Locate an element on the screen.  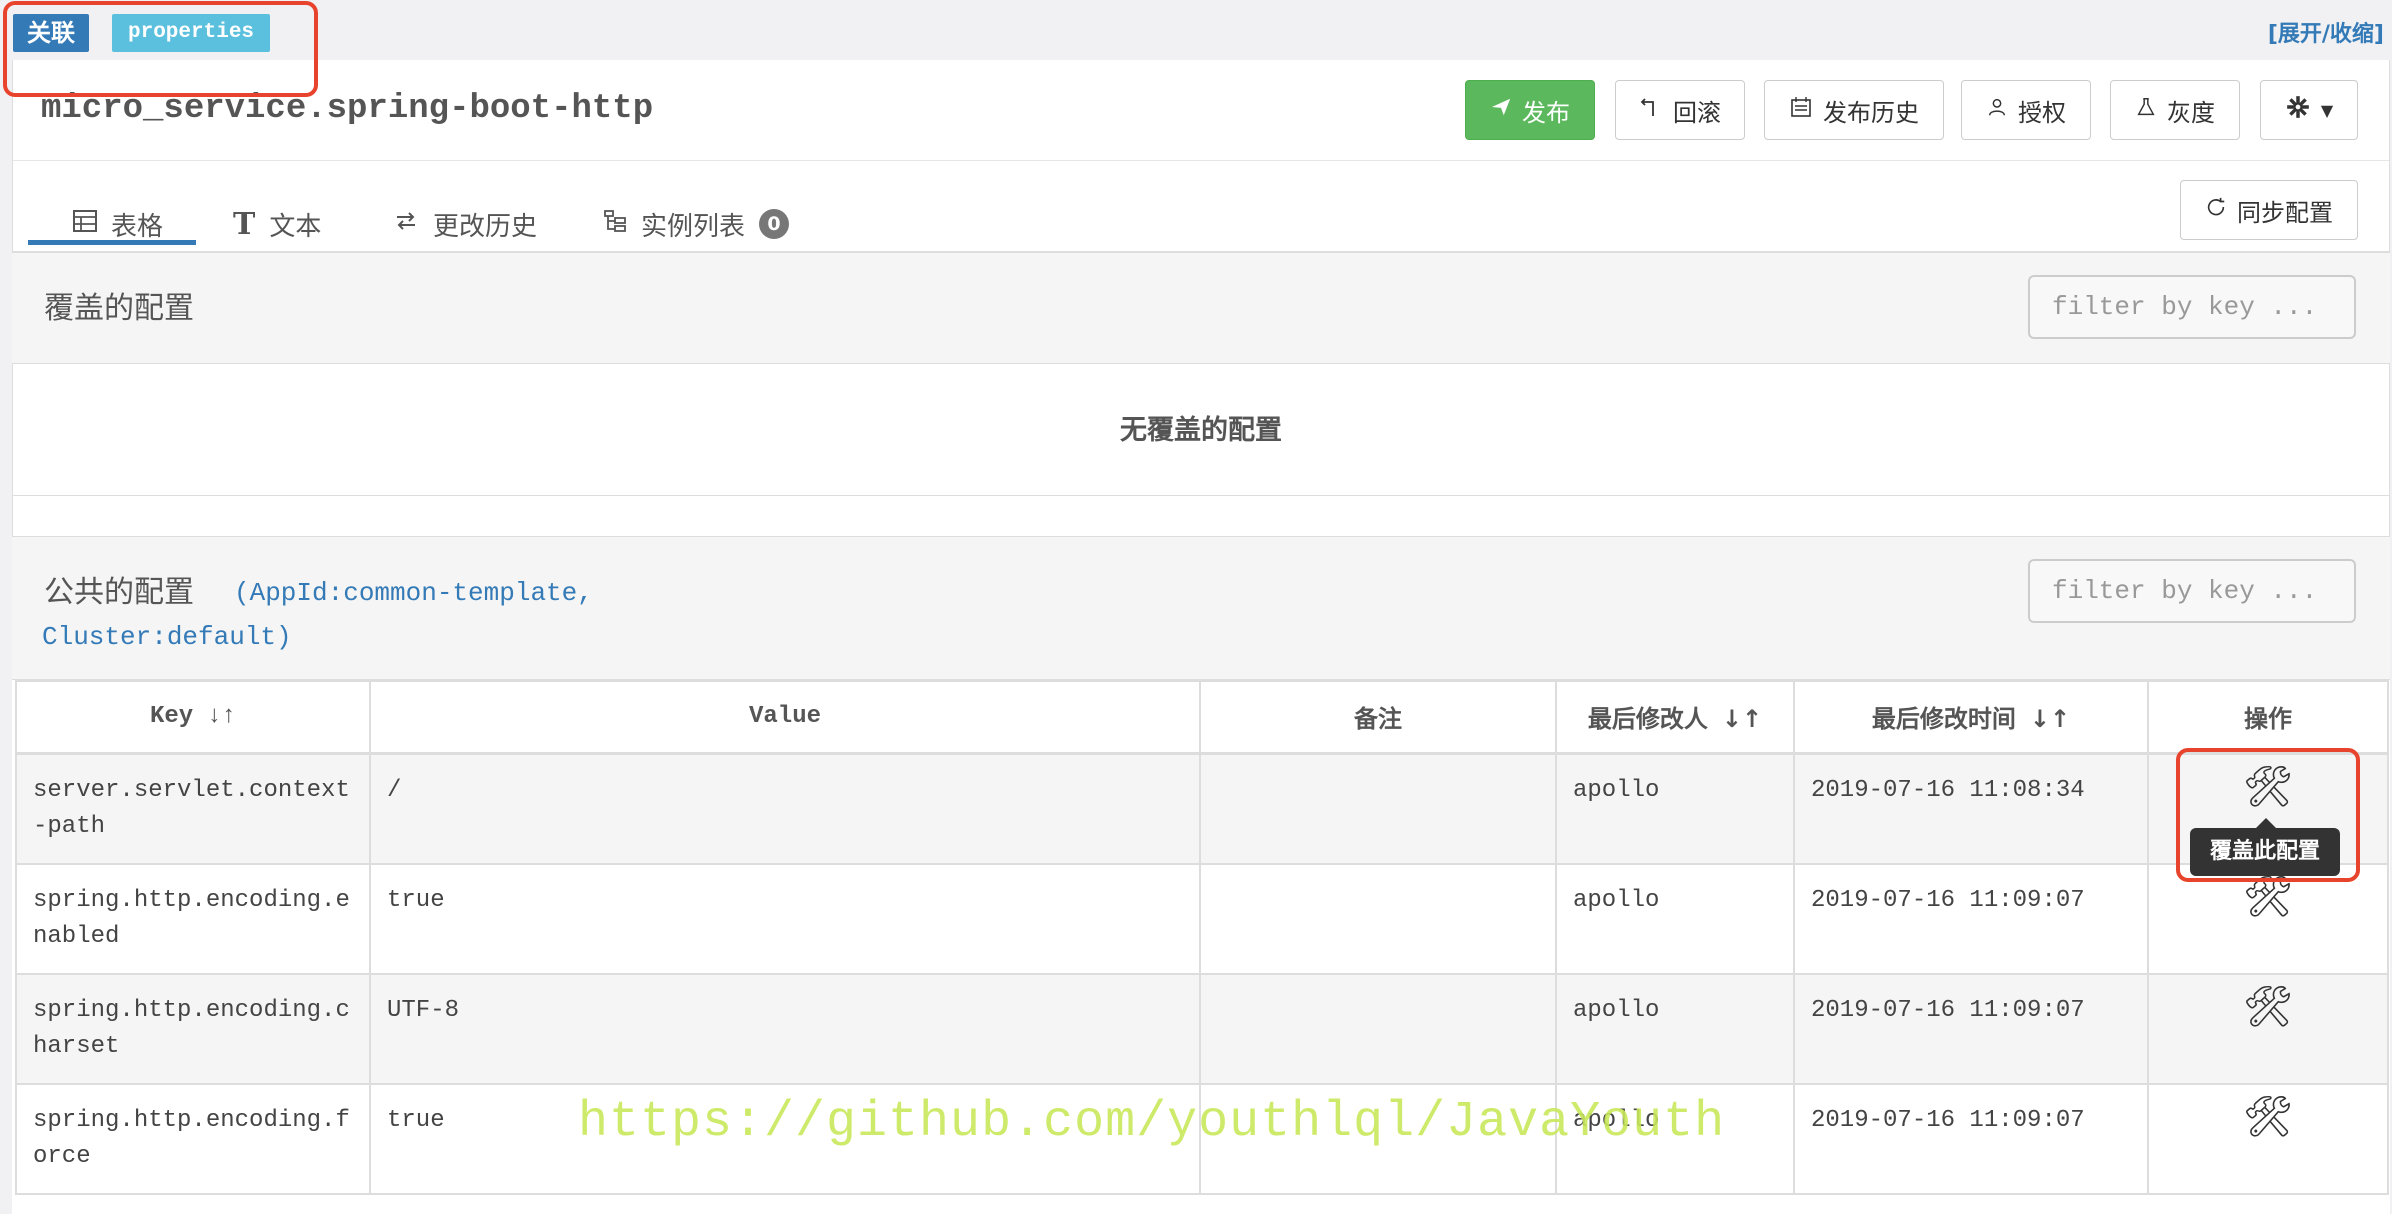
column-header-comment: 备注 is located at coordinates (1378, 717).